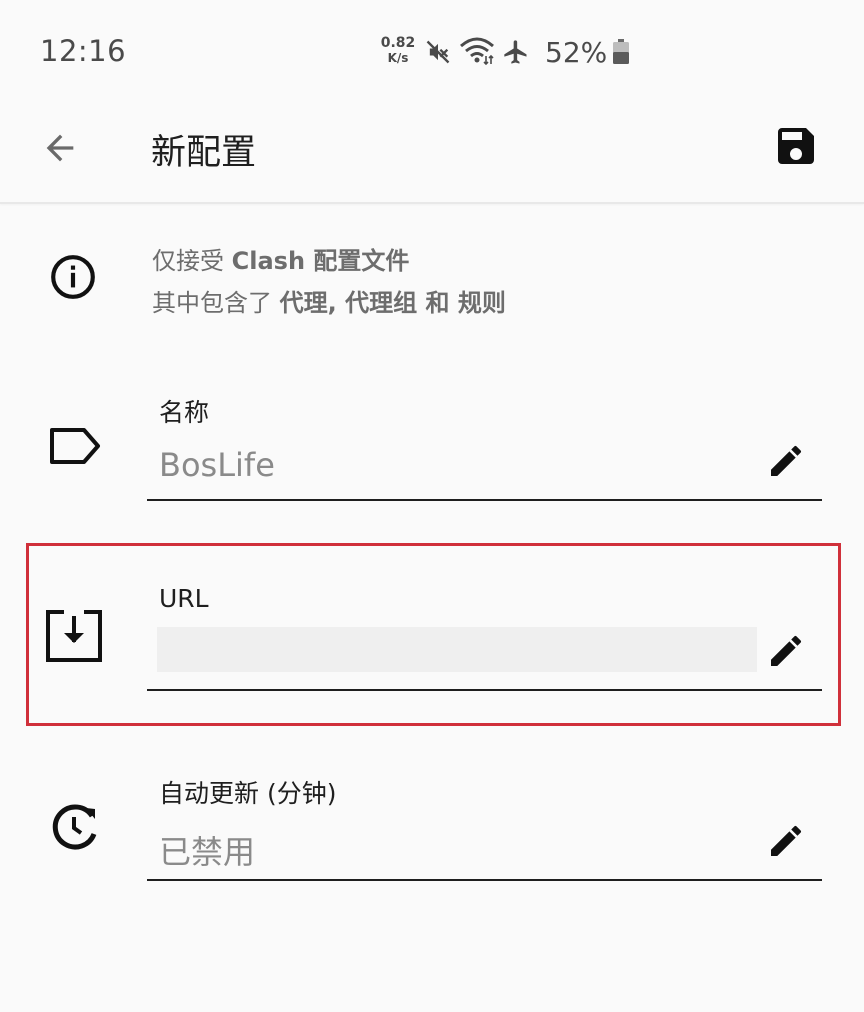  I want to click on status-time: 12:16, so click(83, 51).